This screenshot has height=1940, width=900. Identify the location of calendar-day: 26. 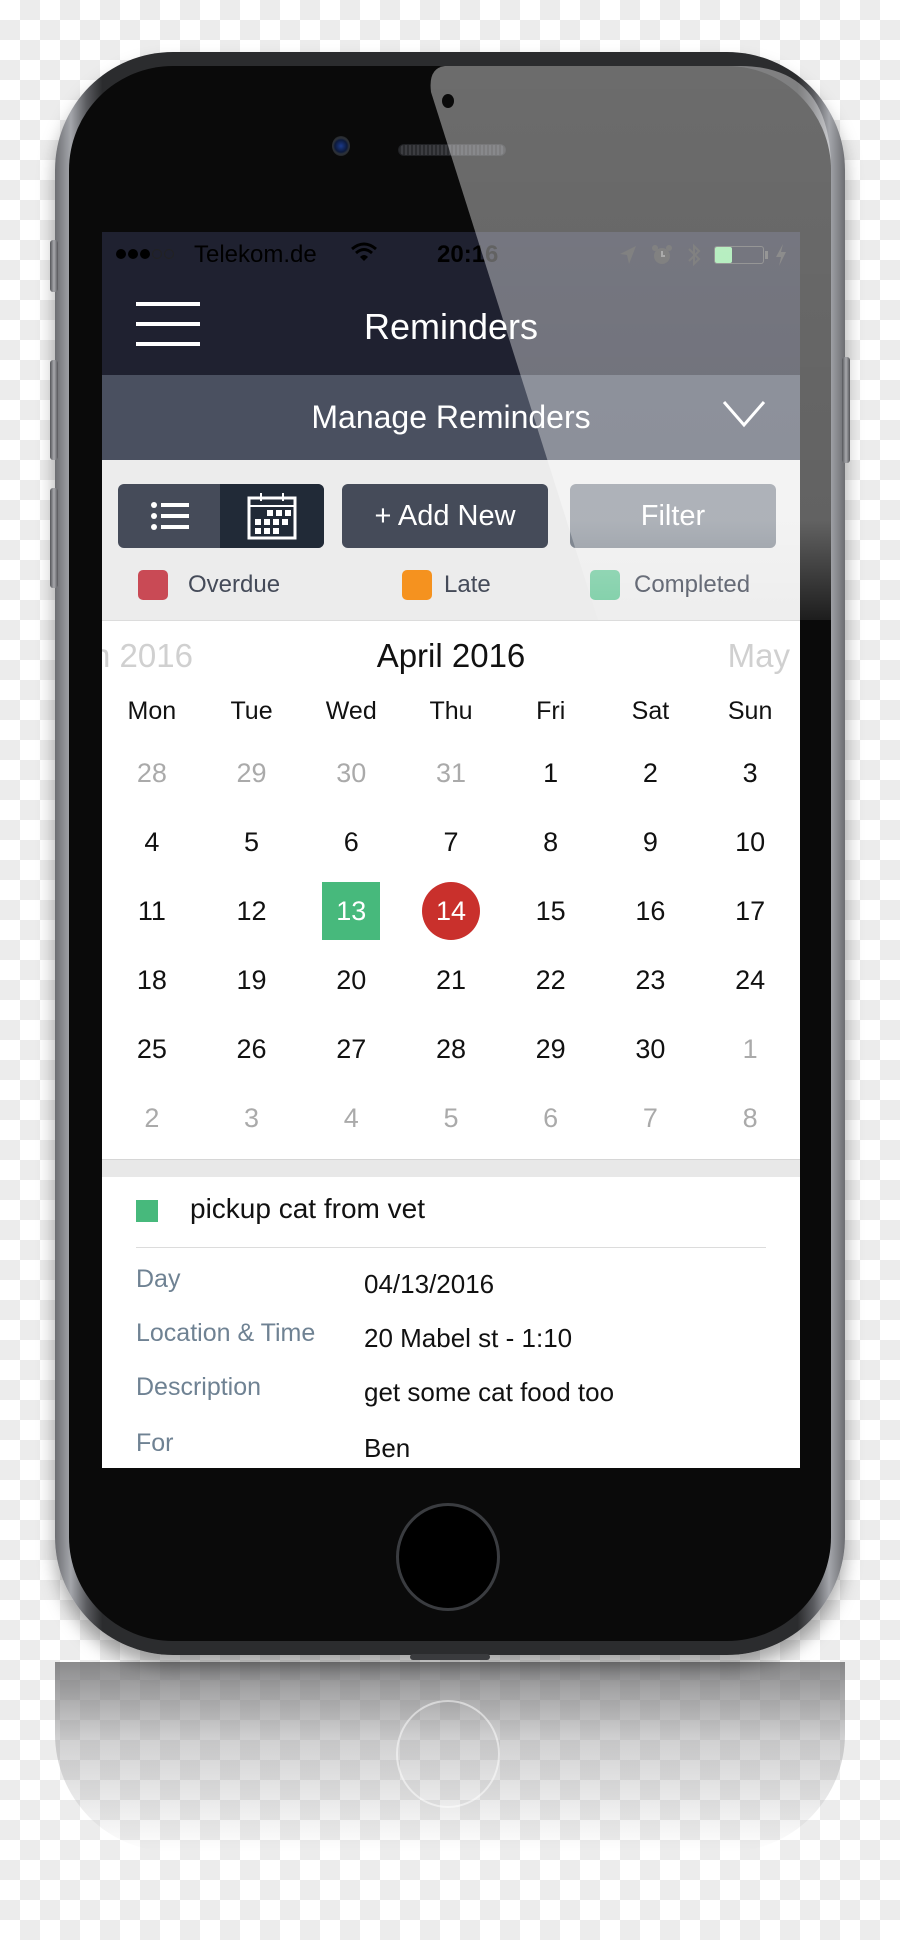
(252, 1049).